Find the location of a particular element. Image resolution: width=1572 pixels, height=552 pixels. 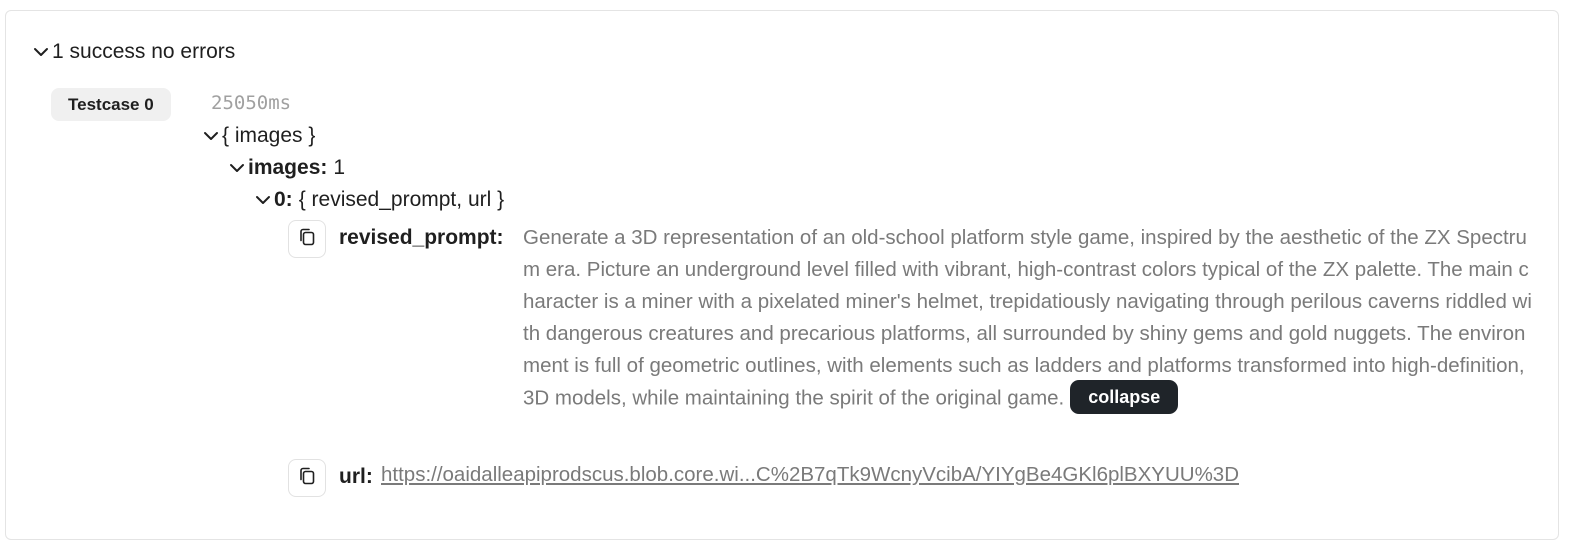

tree-node-root-label: { images } is located at coordinates (269, 135).